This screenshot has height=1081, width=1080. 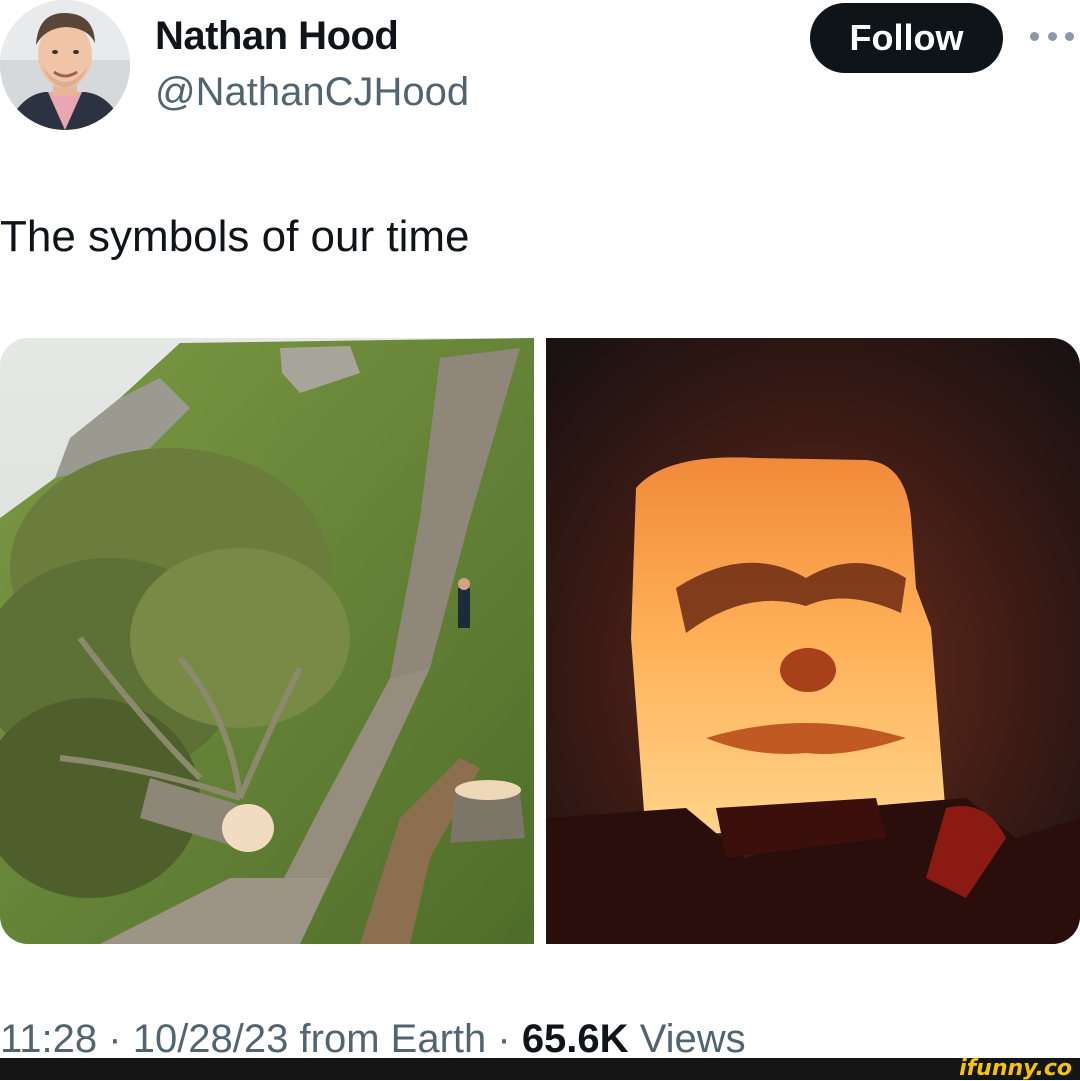 What do you see at coordinates (540, 1069) in the screenshot?
I see `watermark-bar` at bounding box center [540, 1069].